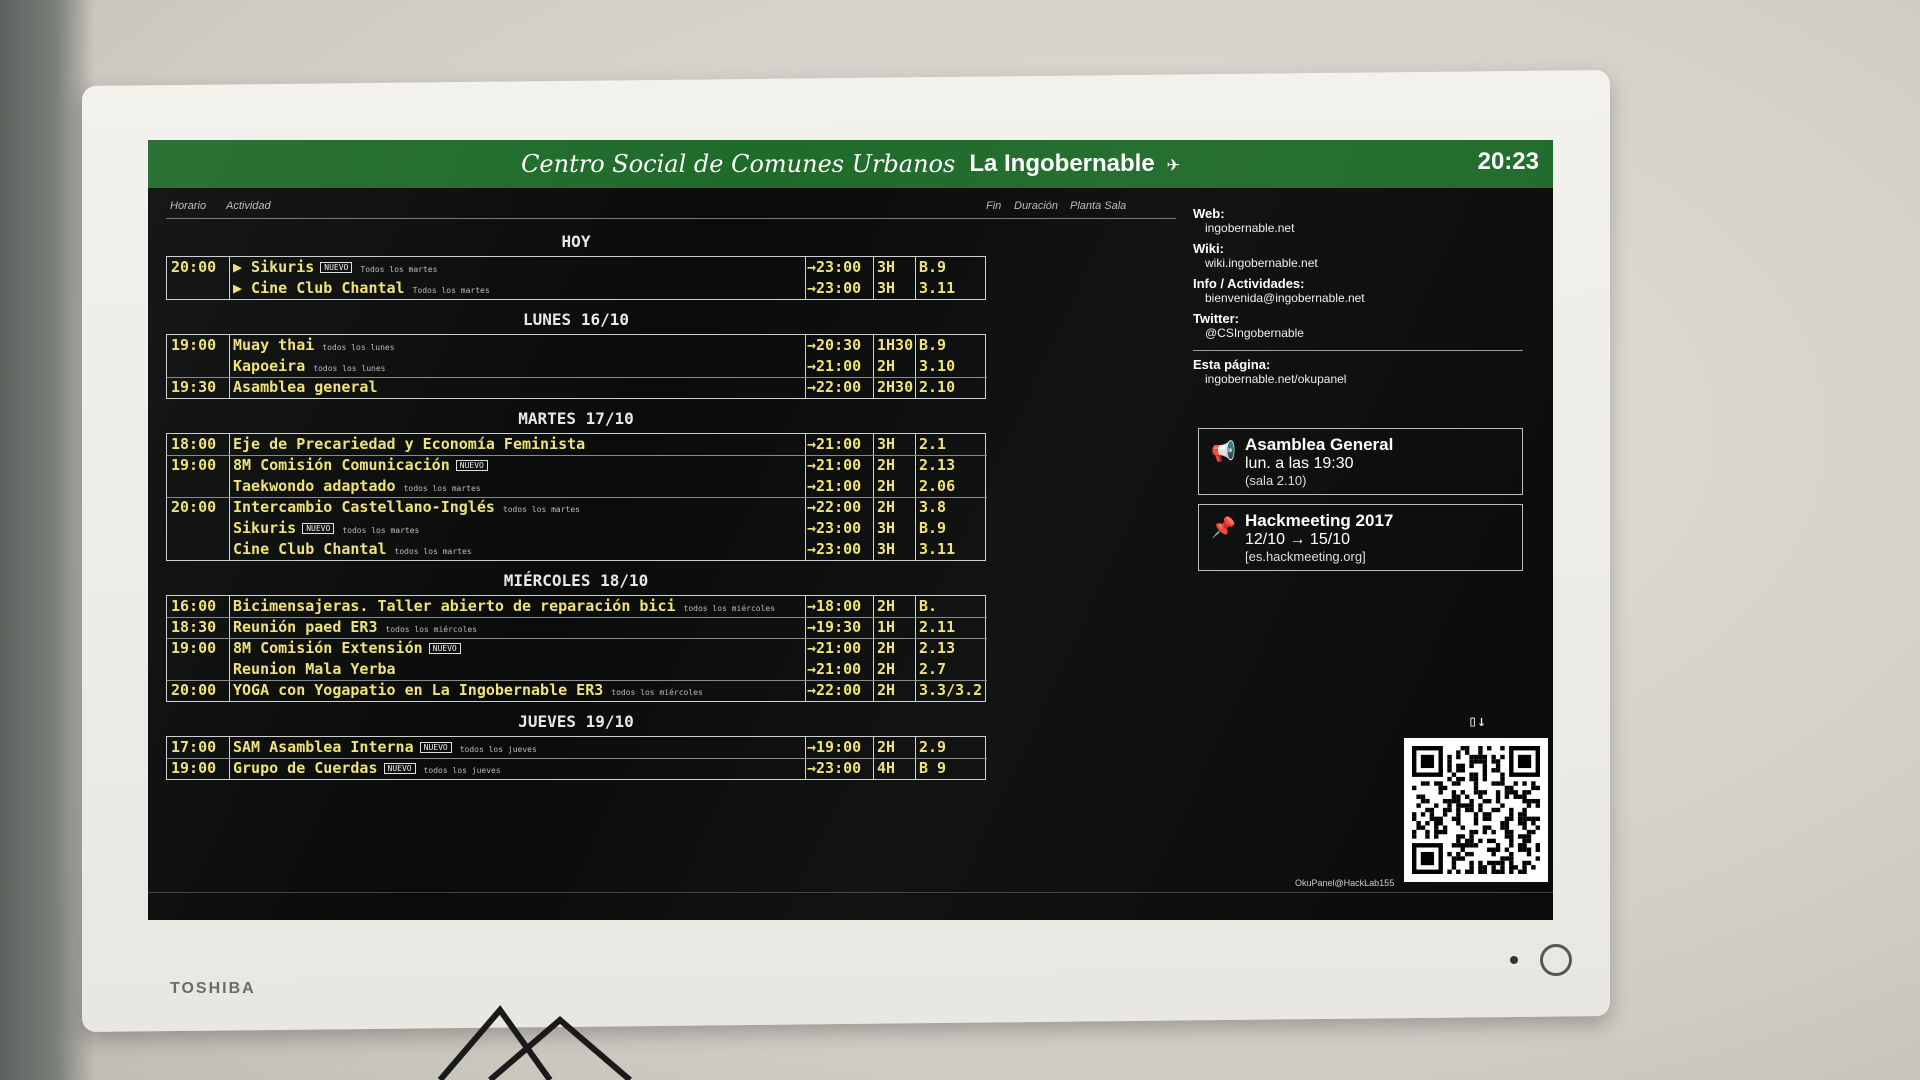 Image resolution: width=1920 pixels, height=1080 pixels. What do you see at coordinates (355, 627) in the screenshot?
I see `row-activity: Reunión paed ER3 todos los miércoles` at bounding box center [355, 627].